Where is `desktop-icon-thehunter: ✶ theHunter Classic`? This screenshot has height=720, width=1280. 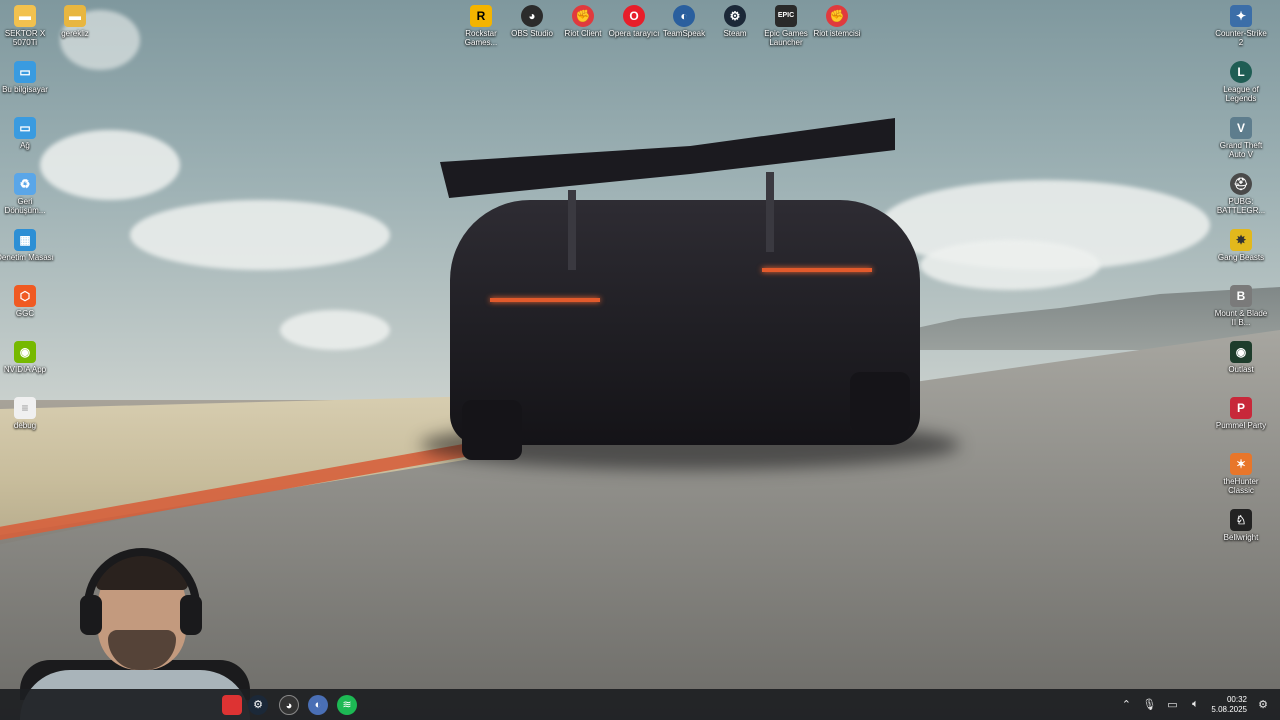 desktop-icon-thehunter: ✶ theHunter Classic is located at coordinates (1241, 474).